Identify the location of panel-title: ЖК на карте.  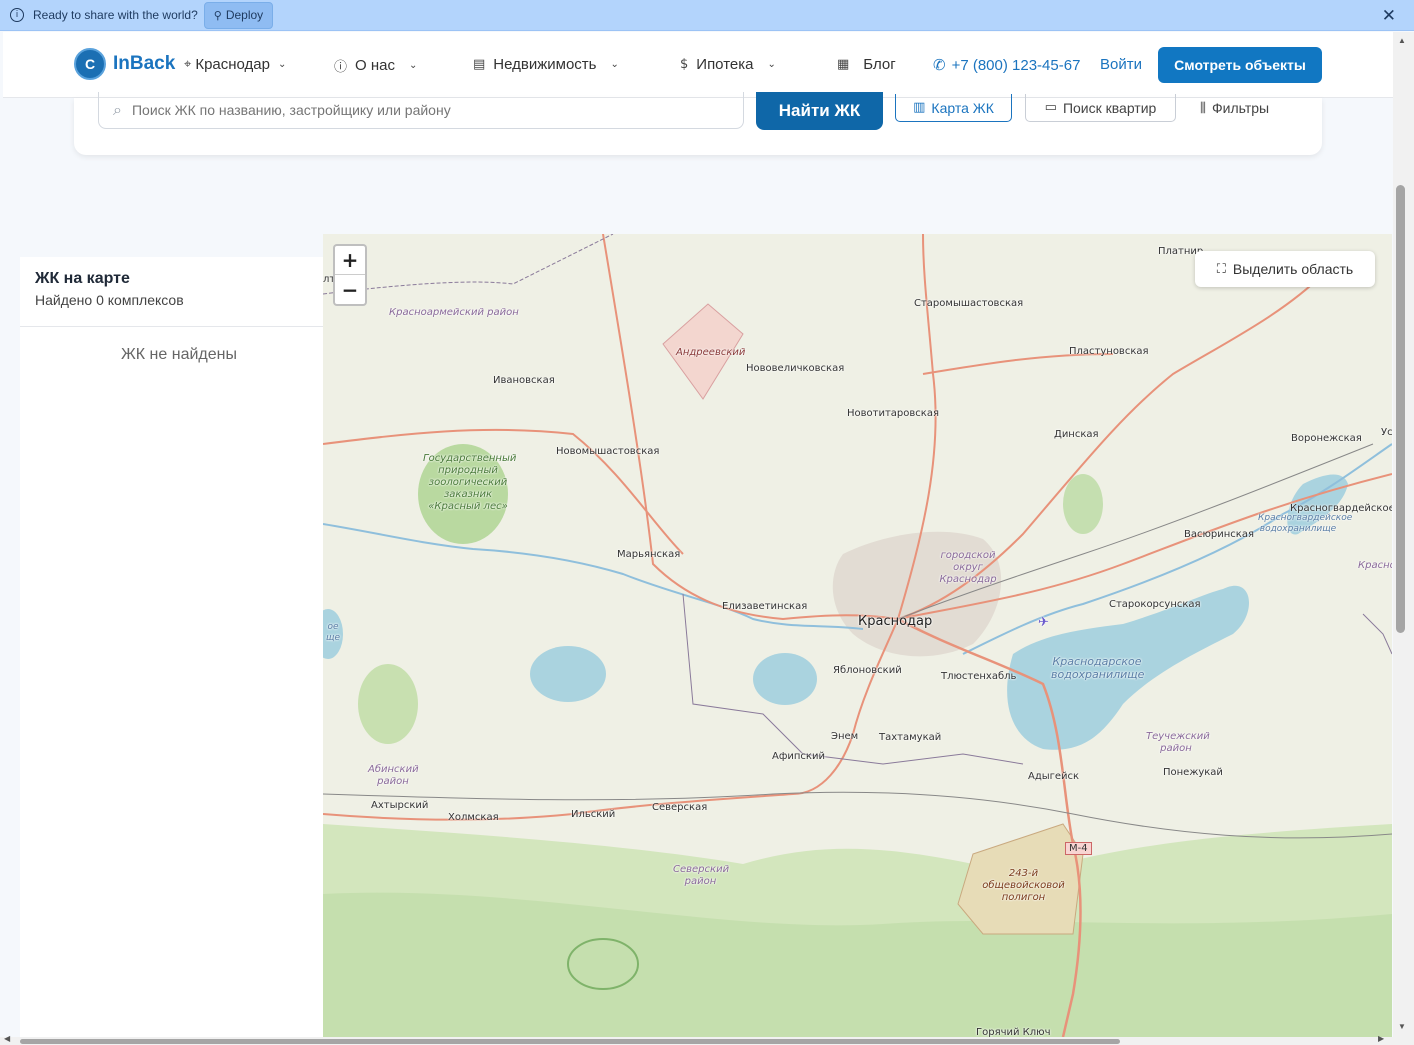
(82, 278).